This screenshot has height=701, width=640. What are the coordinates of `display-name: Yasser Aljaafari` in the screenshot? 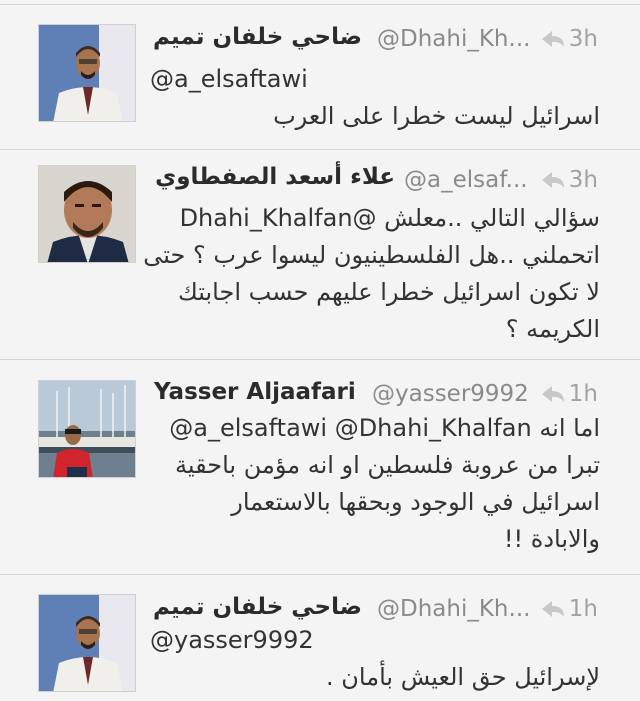 It's located at (255, 392).